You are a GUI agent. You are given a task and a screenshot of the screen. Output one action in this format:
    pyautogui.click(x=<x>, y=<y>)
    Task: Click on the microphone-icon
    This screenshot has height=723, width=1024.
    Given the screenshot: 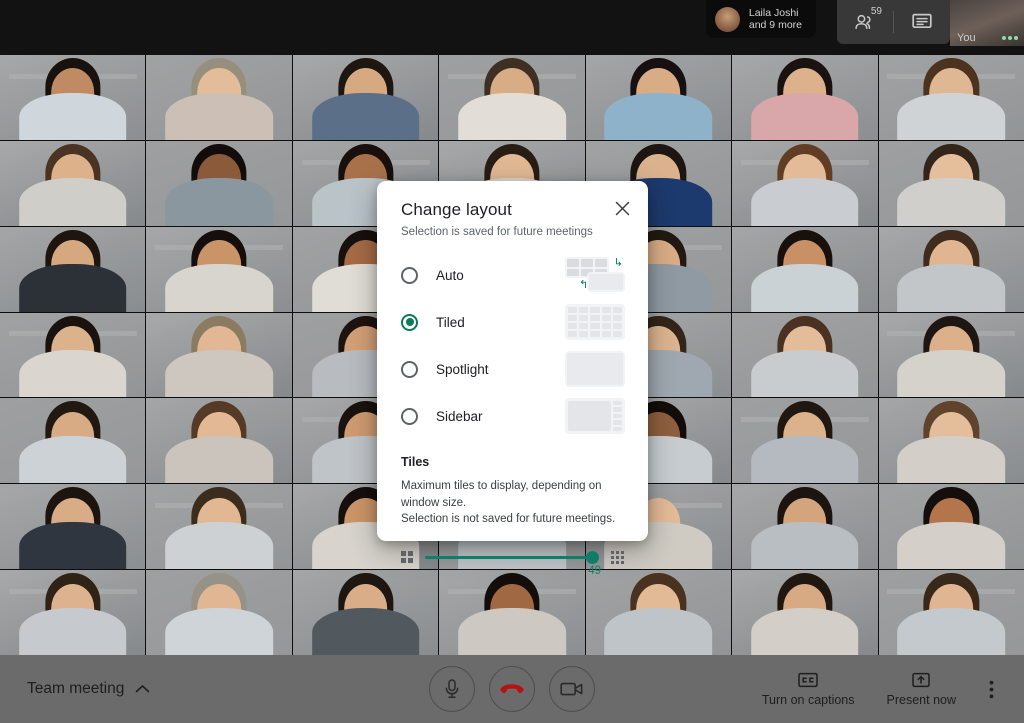 What is the action you would take?
    pyautogui.click(x=452, y=689)
    